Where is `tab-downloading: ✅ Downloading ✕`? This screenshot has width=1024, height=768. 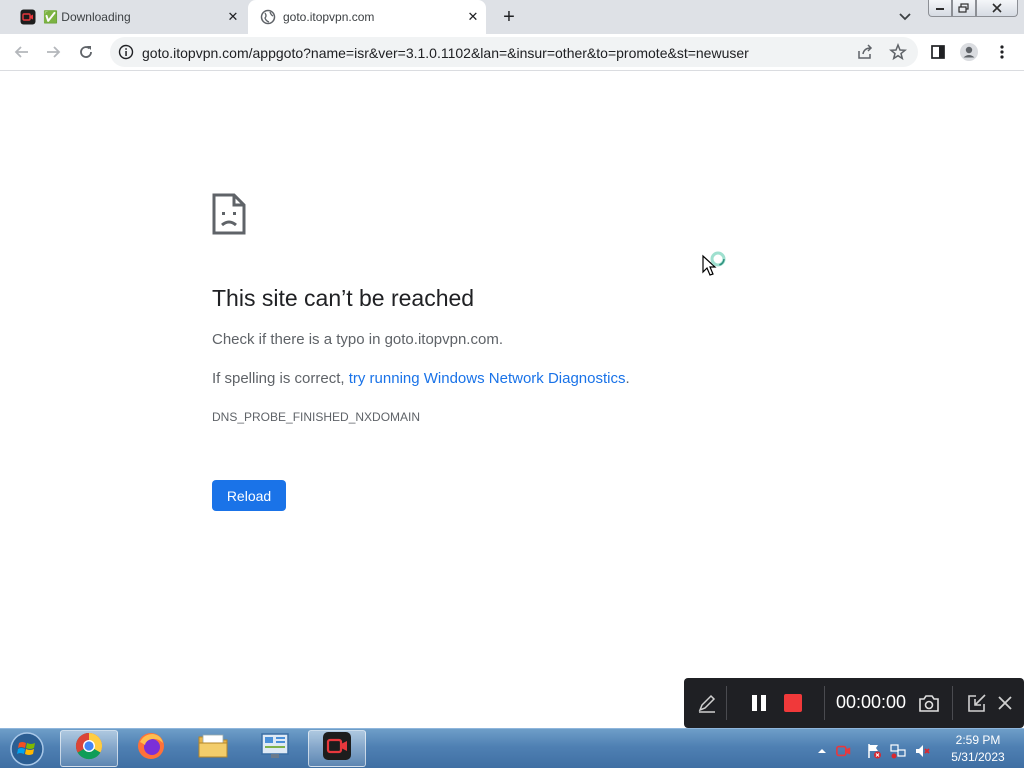
tab-downloading: ✅ Downloading ✕ is located at coordinates (127, 17).